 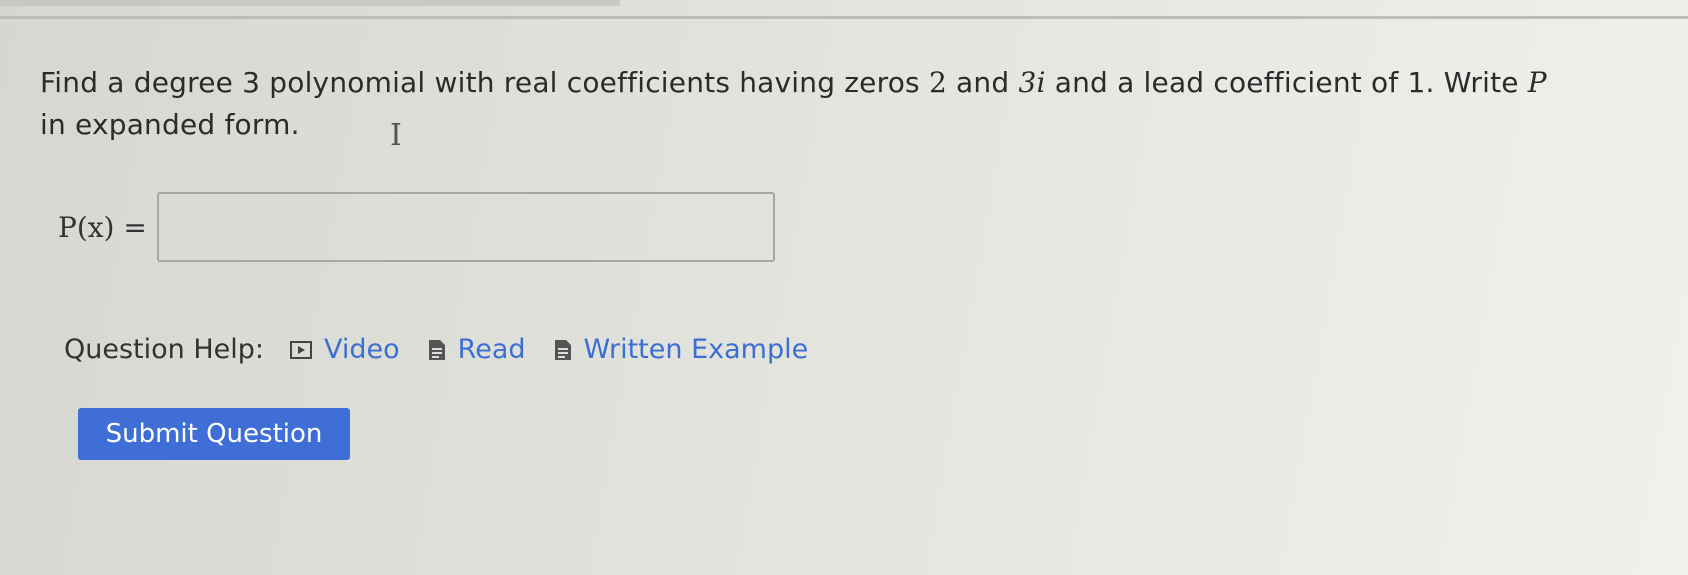 I want to click on divider, so click(x=844, y=17).